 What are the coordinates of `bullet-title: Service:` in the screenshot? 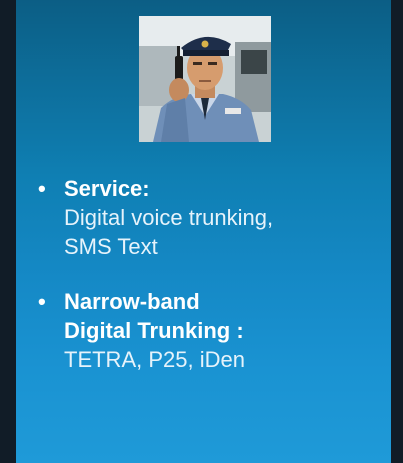 It's located at (107, 188).